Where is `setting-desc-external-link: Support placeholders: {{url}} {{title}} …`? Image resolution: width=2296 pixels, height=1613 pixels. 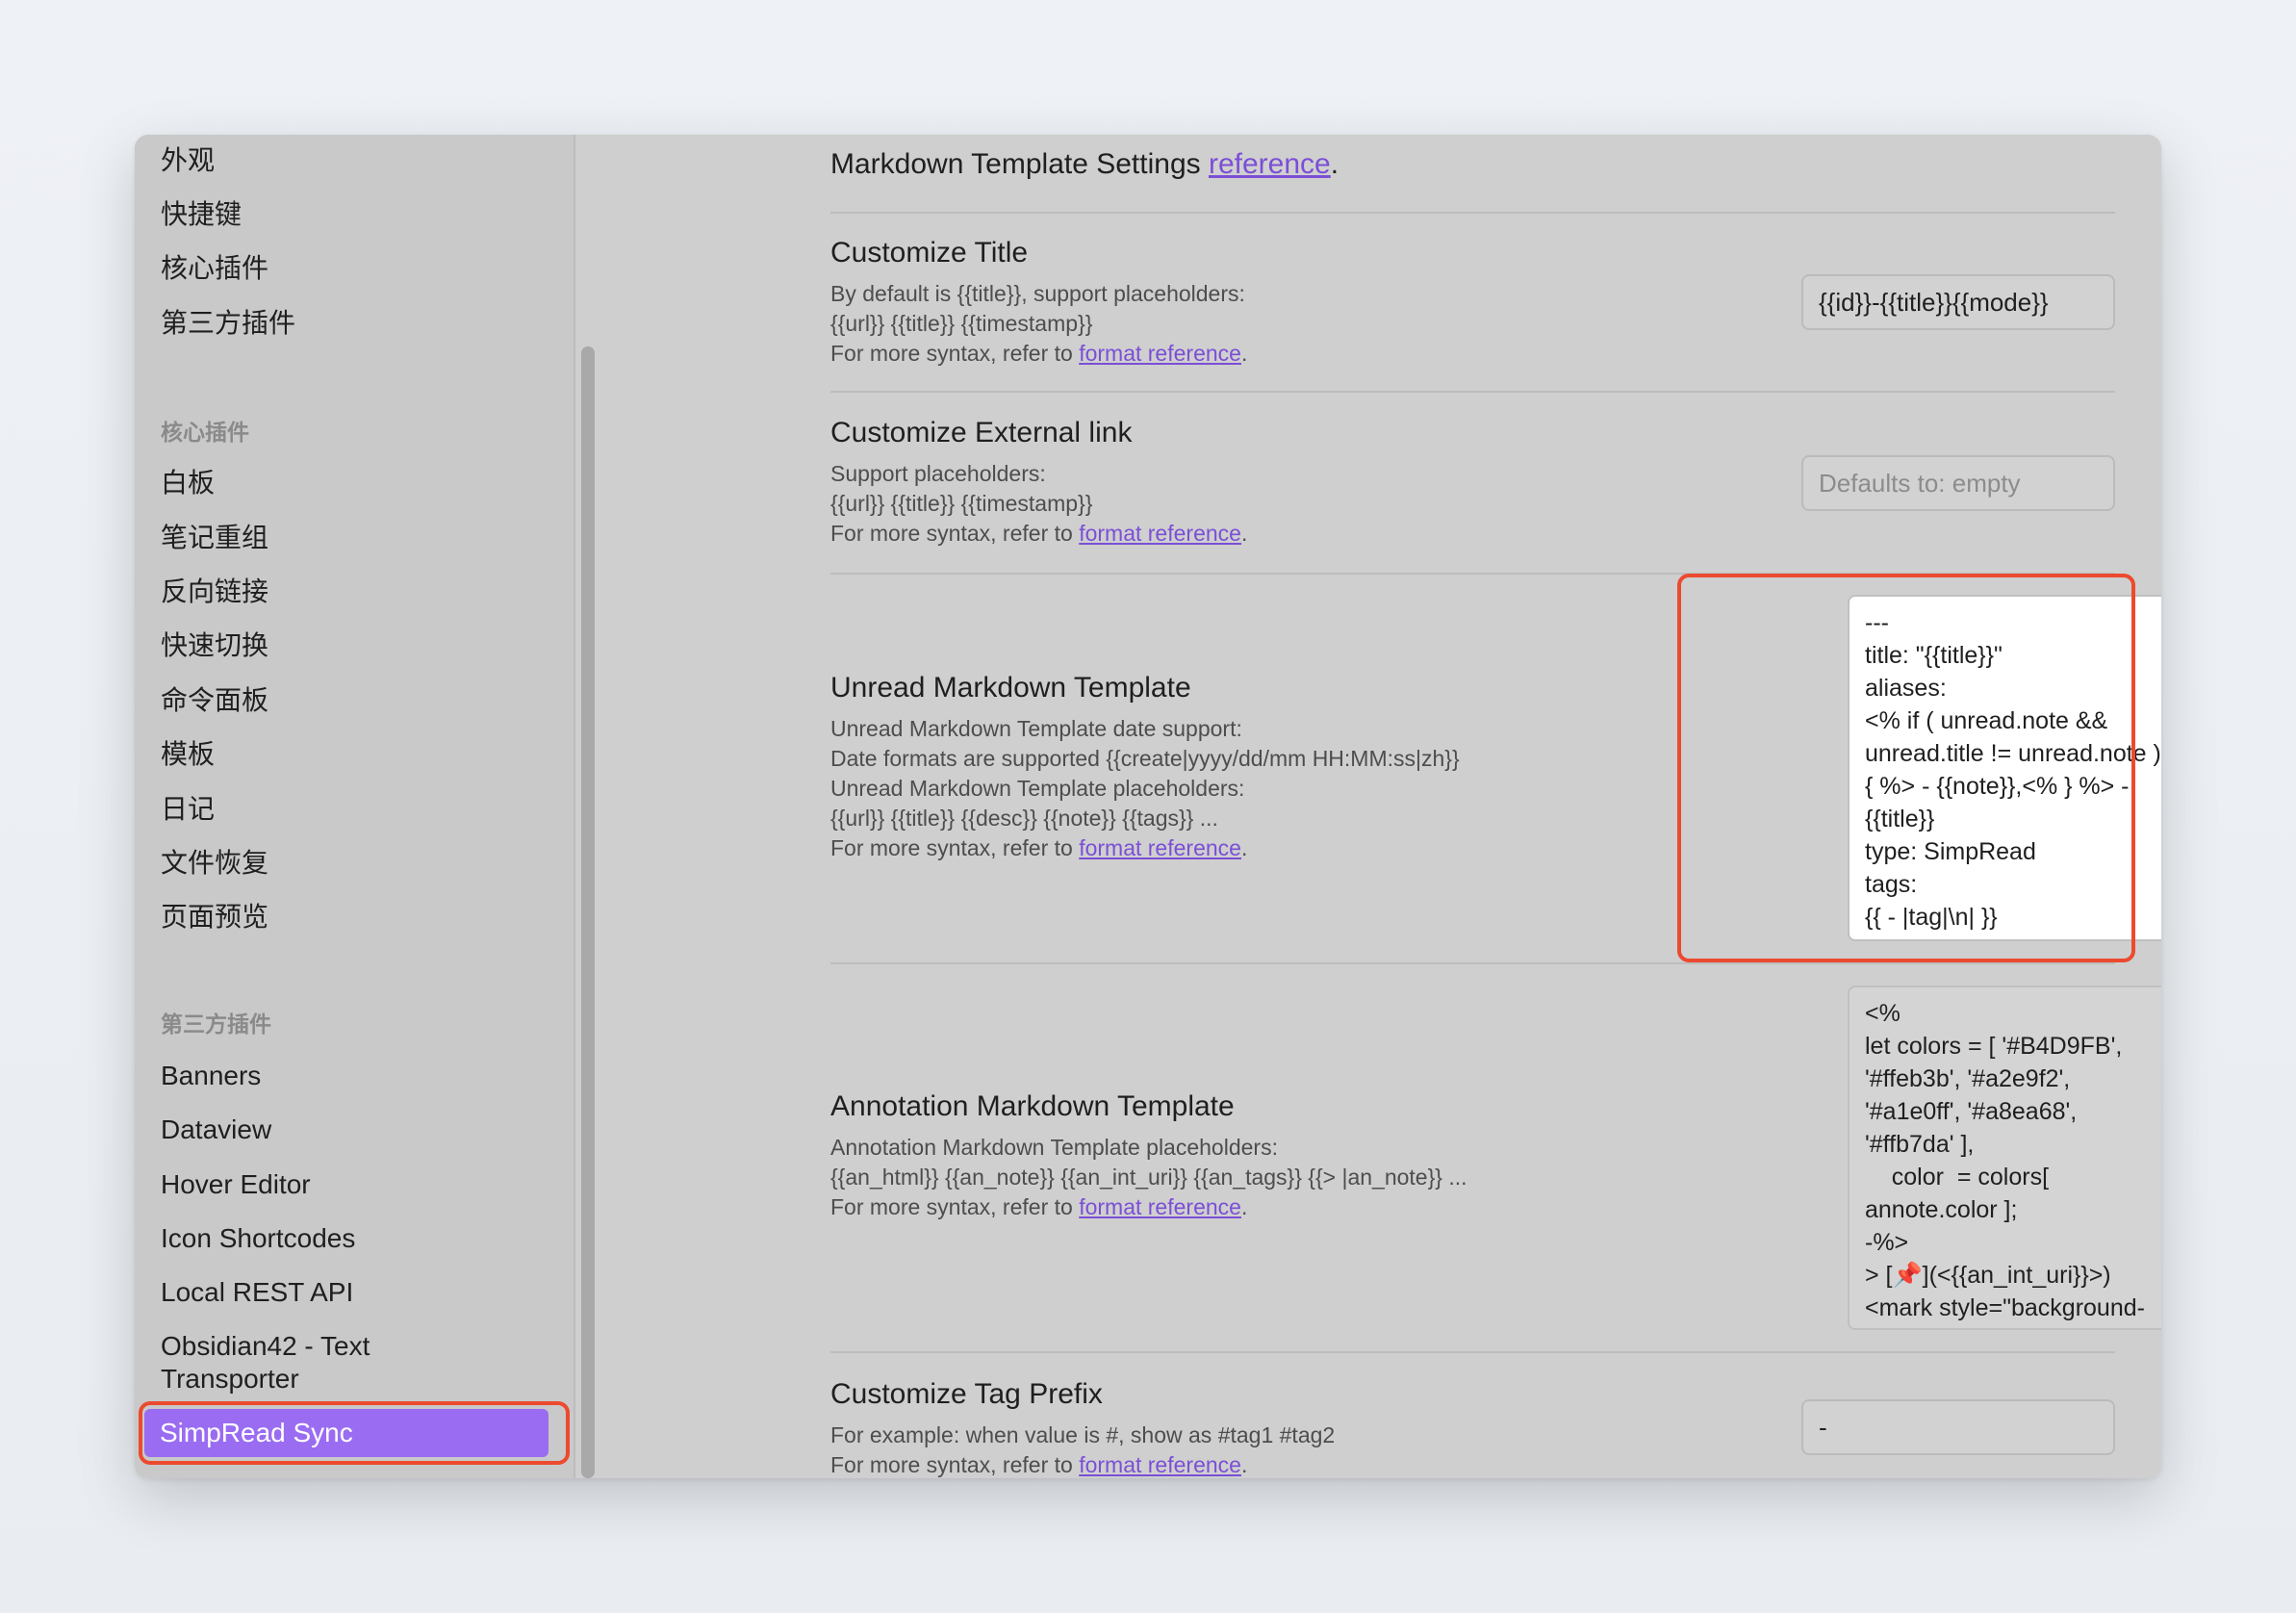
setting-desc-external-link: Support placeholders: {{url}} {{title}} … is located at coordinates (1038, 504).